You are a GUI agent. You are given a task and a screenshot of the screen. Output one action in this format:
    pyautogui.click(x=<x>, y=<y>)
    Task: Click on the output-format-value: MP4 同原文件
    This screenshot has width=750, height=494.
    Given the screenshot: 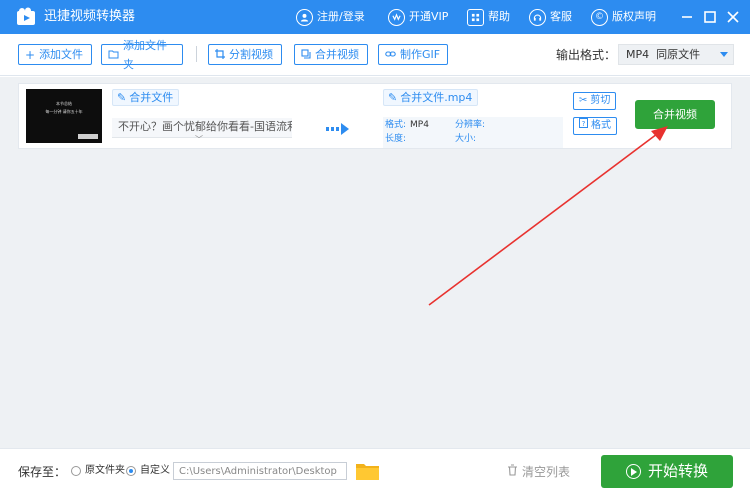 What is the action you would take?
    pyautogui.click(x=663, y=54)
    